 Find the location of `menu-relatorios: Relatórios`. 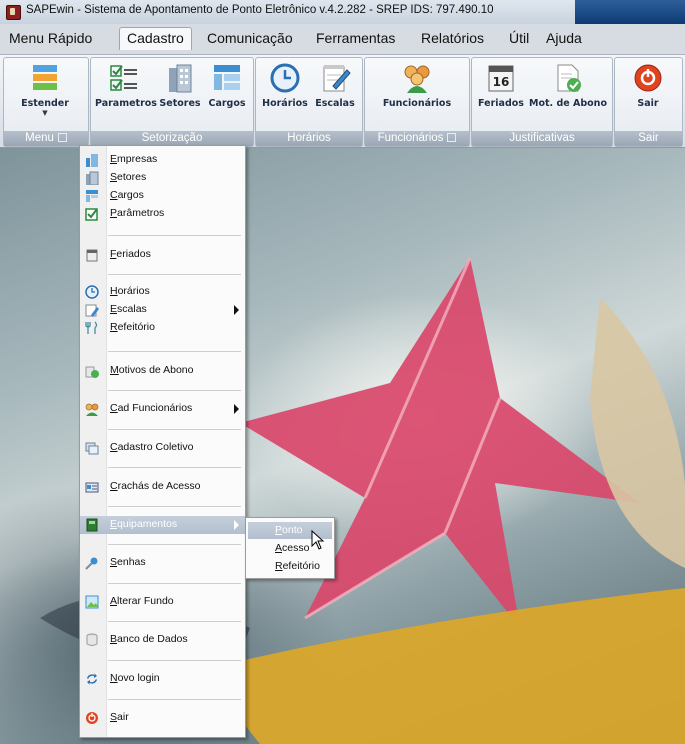

menu-relatorios: Relatórios is located at coordinates (452, 38).